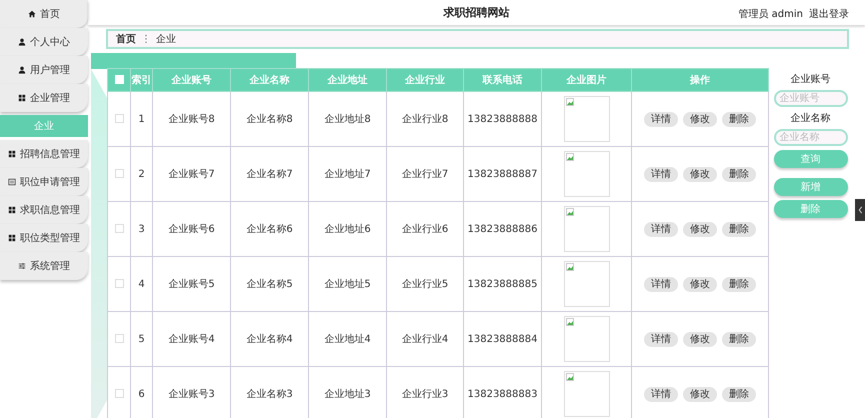 Image resolution: width=865 pixels, height=418 pixels. I want to click on sidebar-item: 企业管理, so click(44, 98).